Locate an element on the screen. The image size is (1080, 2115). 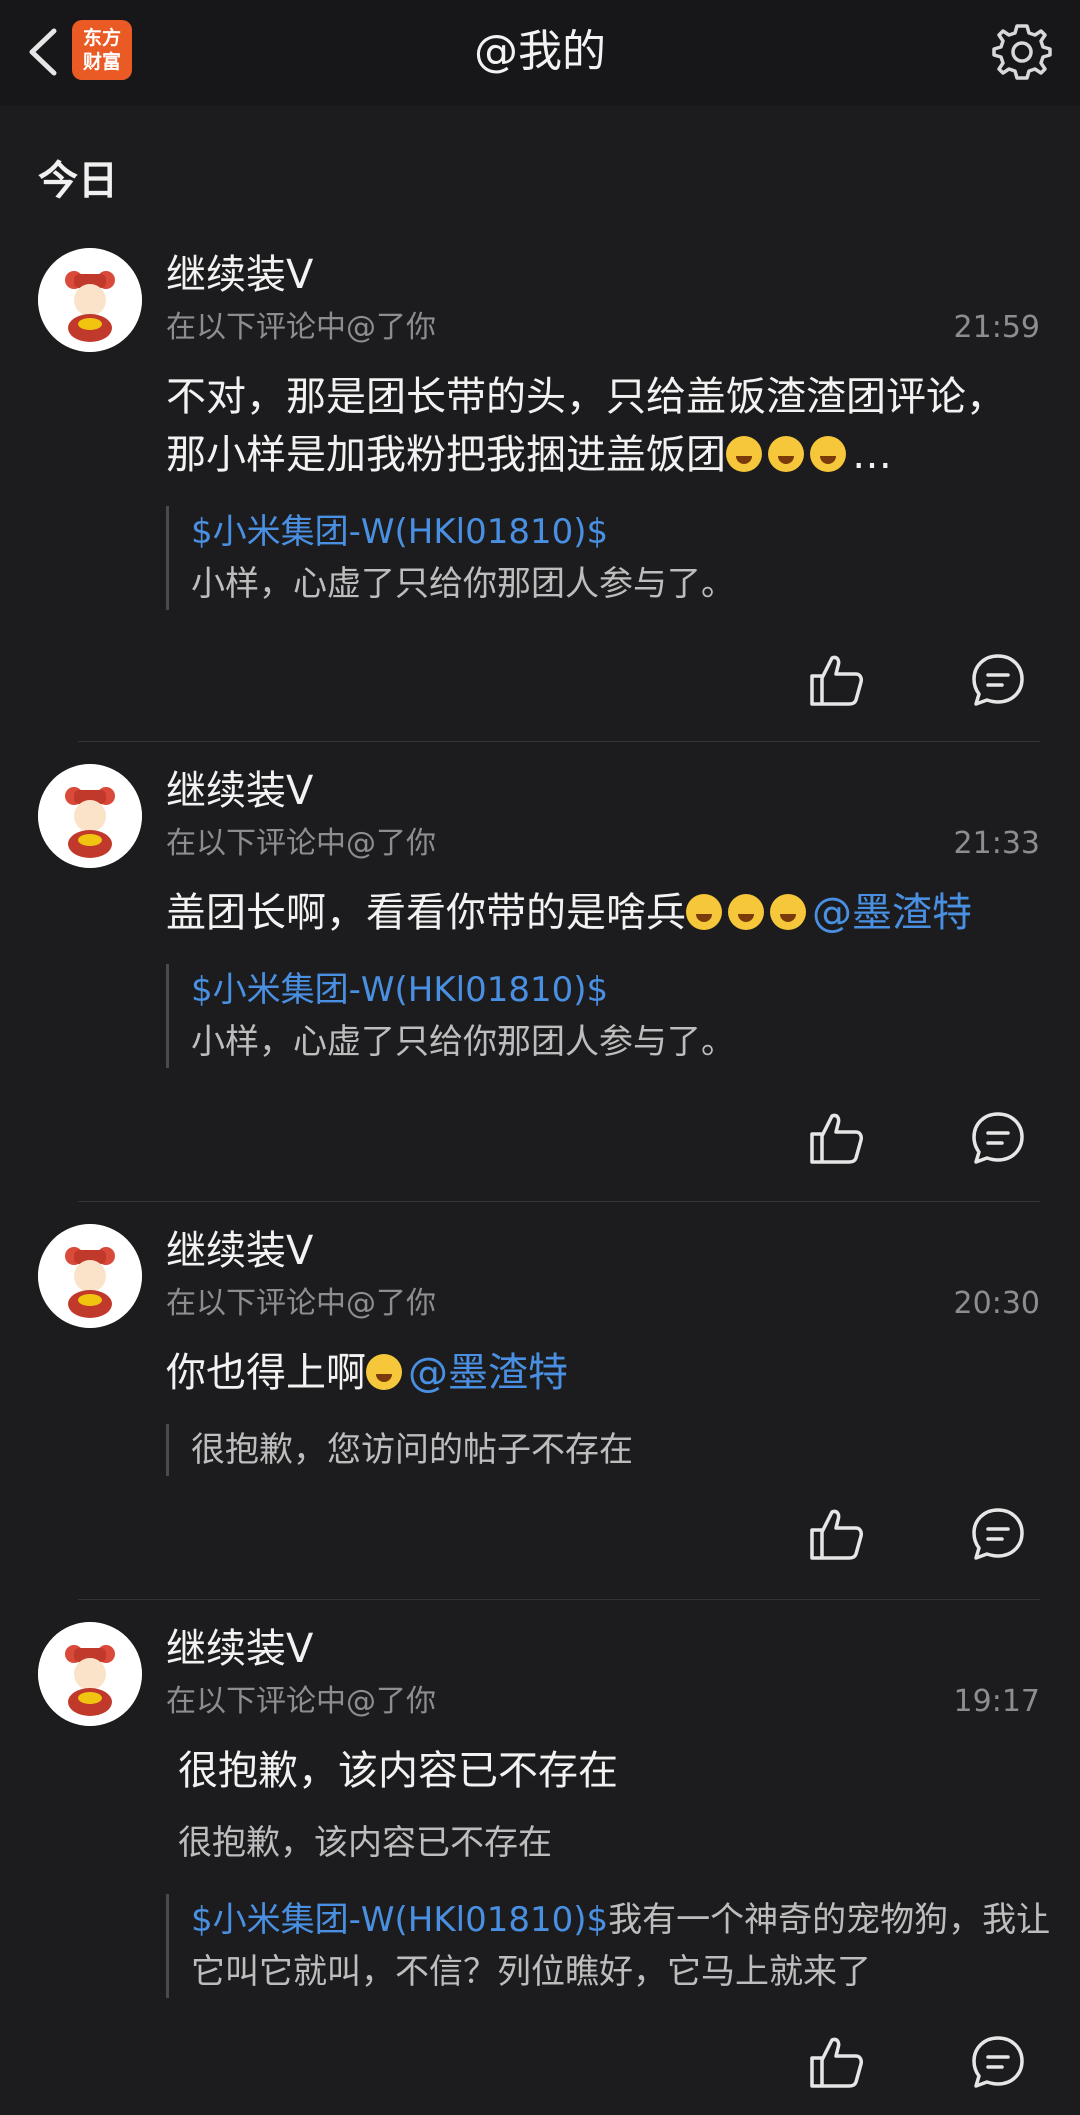
comment-content: 你也得上啊 @墨渣特 is located at coordinates (596, 1373).